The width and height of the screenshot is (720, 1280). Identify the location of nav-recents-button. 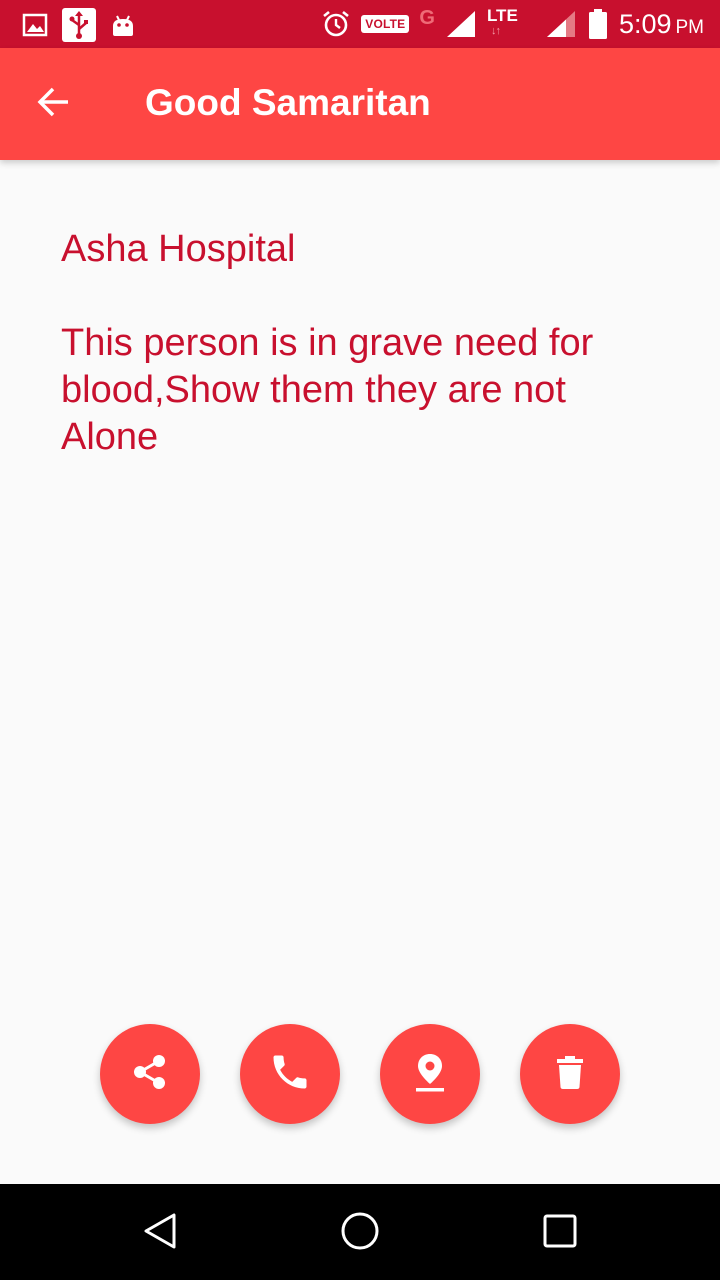
(560, 1233).